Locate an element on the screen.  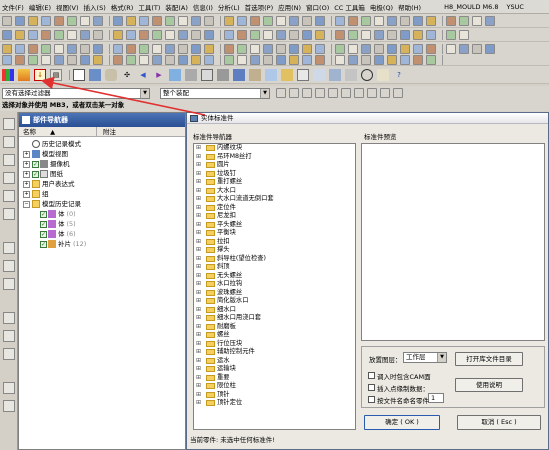
surface-icon is located at coordinates (175, 74).